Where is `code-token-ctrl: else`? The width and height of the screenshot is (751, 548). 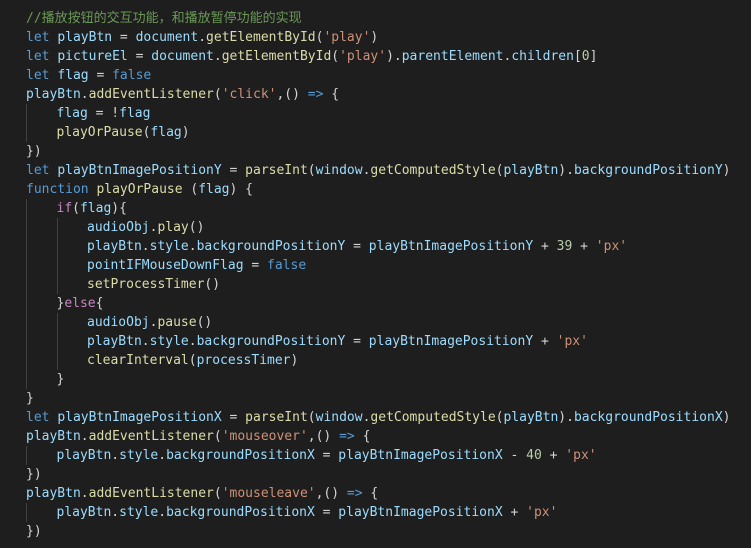 code-token-ctrl: else is located at coordinates (80, 303).